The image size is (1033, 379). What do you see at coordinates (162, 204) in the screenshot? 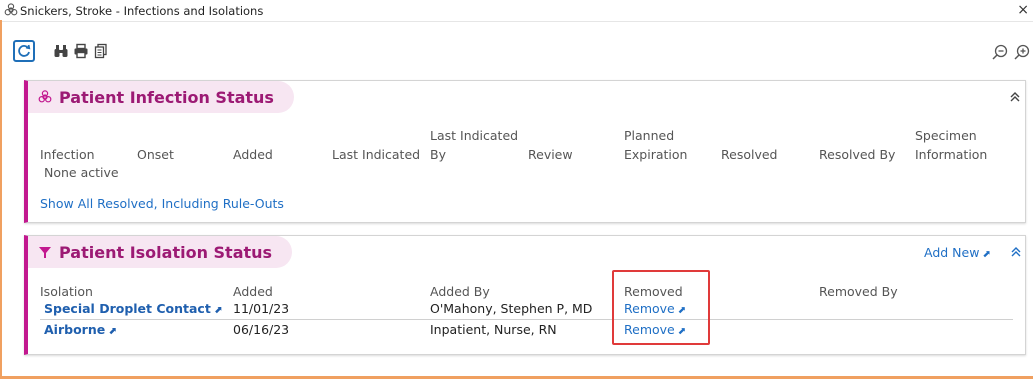
I see `show-all-resolved-link: Show All Resolved, Including Rule-Outs` at bounding box center [162, 204].